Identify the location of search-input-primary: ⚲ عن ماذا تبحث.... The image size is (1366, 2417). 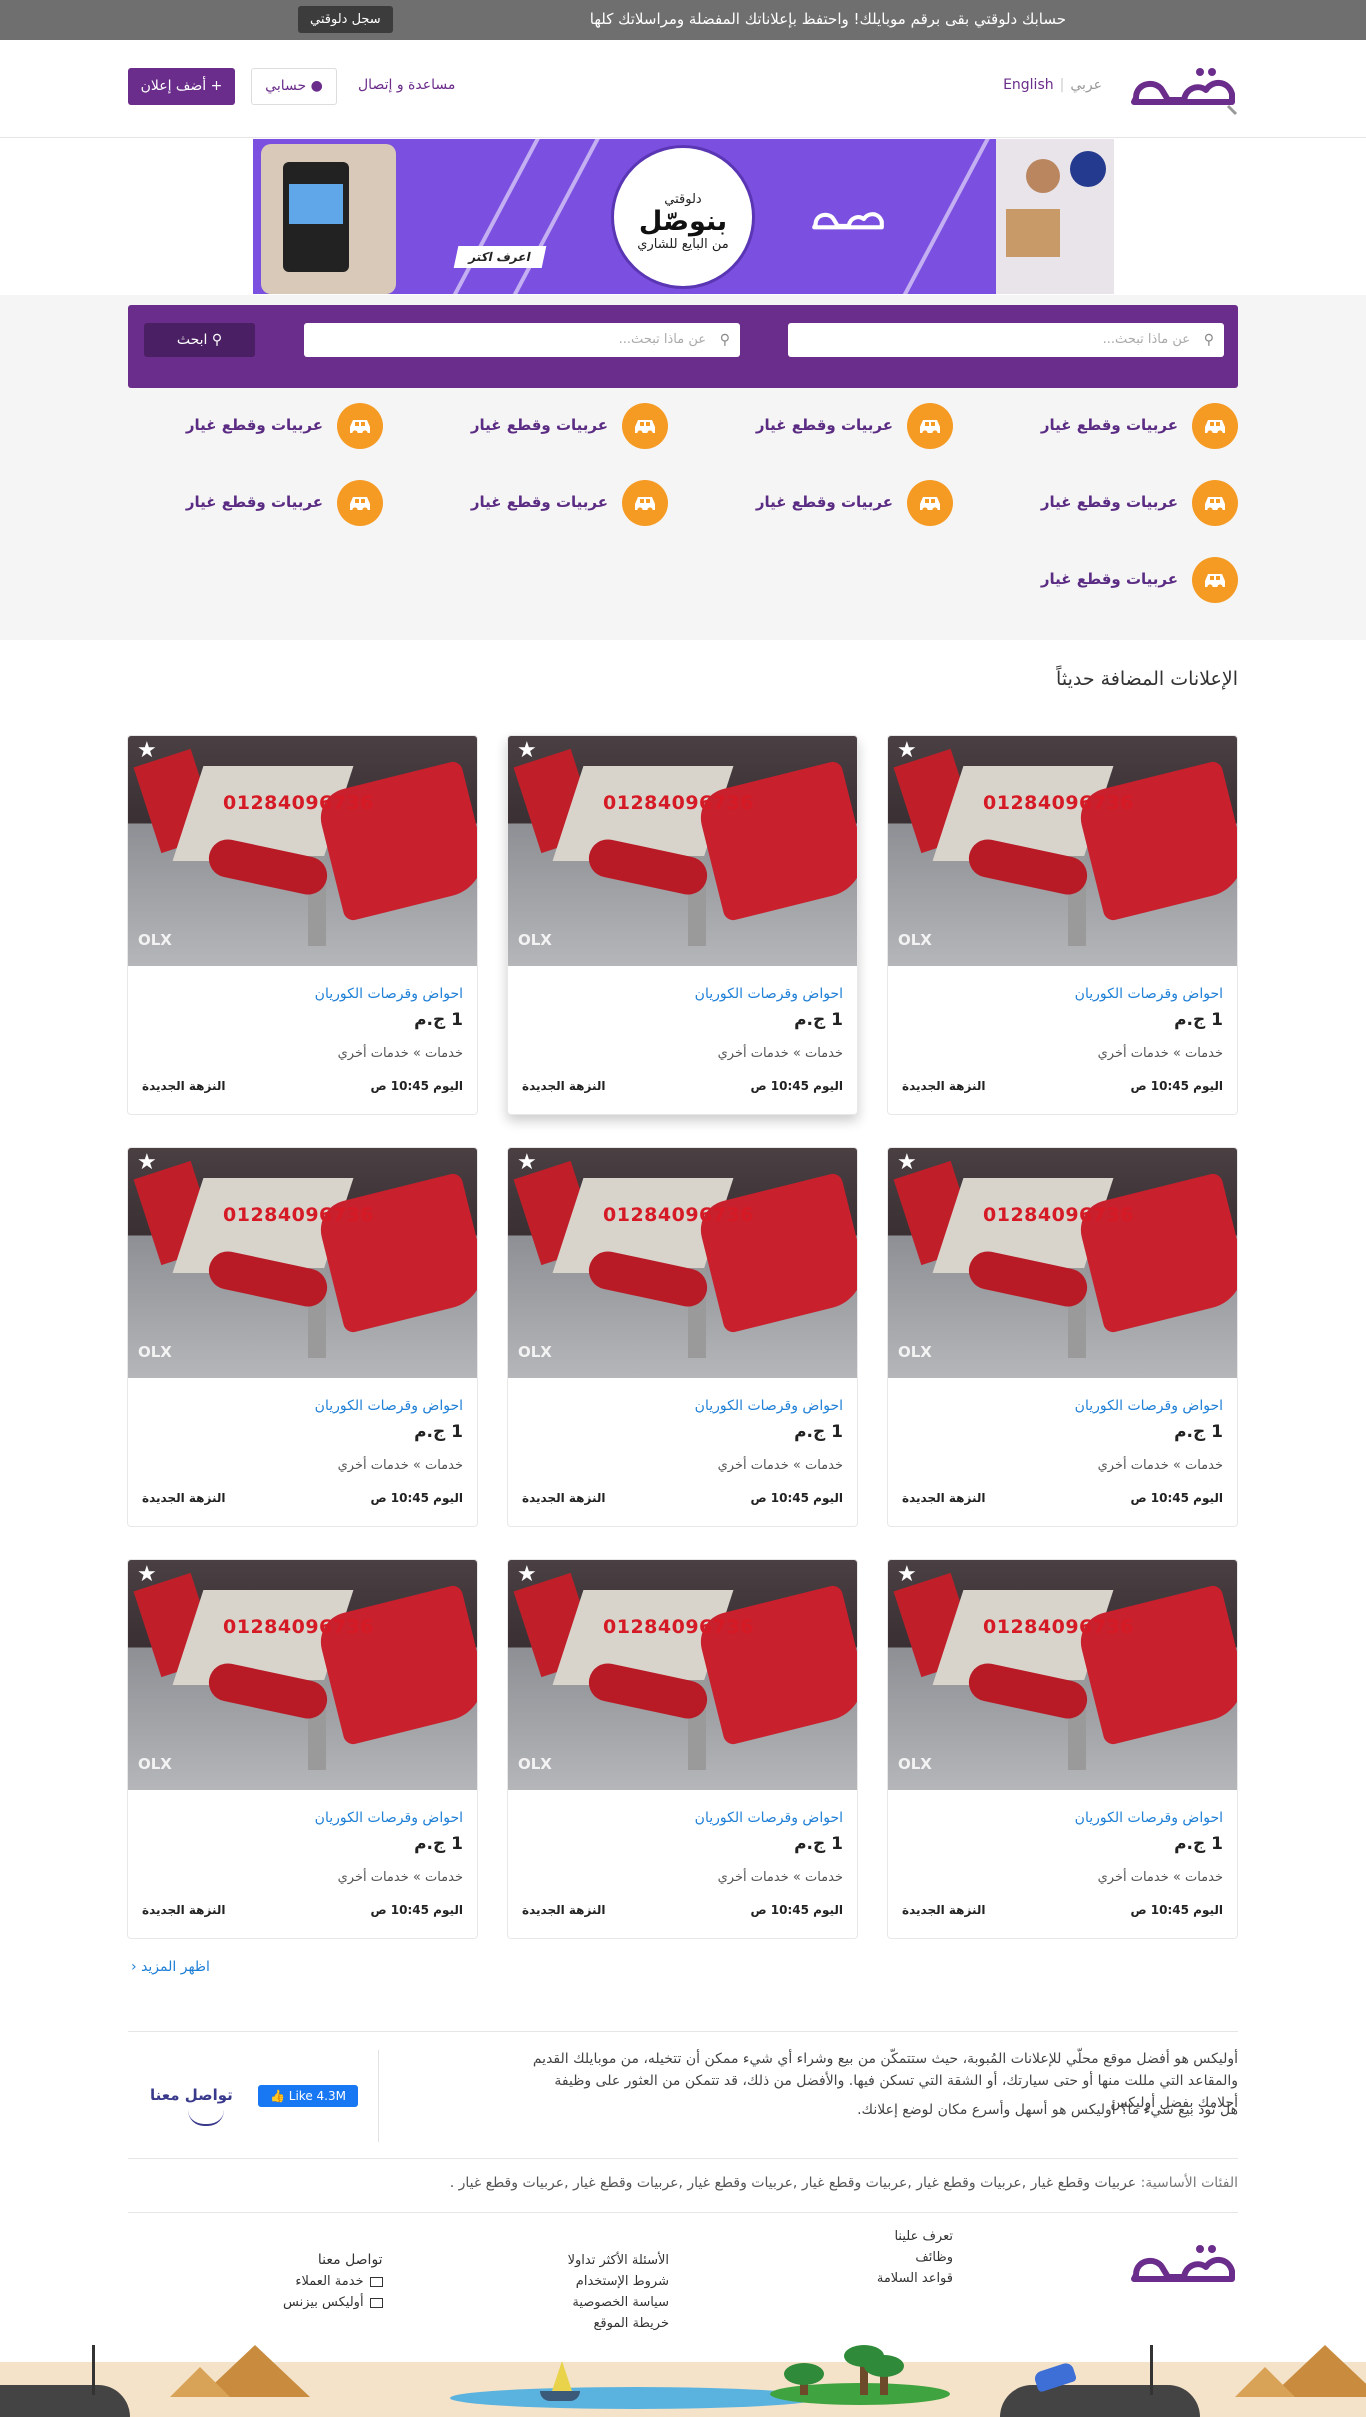
(1006, 340).